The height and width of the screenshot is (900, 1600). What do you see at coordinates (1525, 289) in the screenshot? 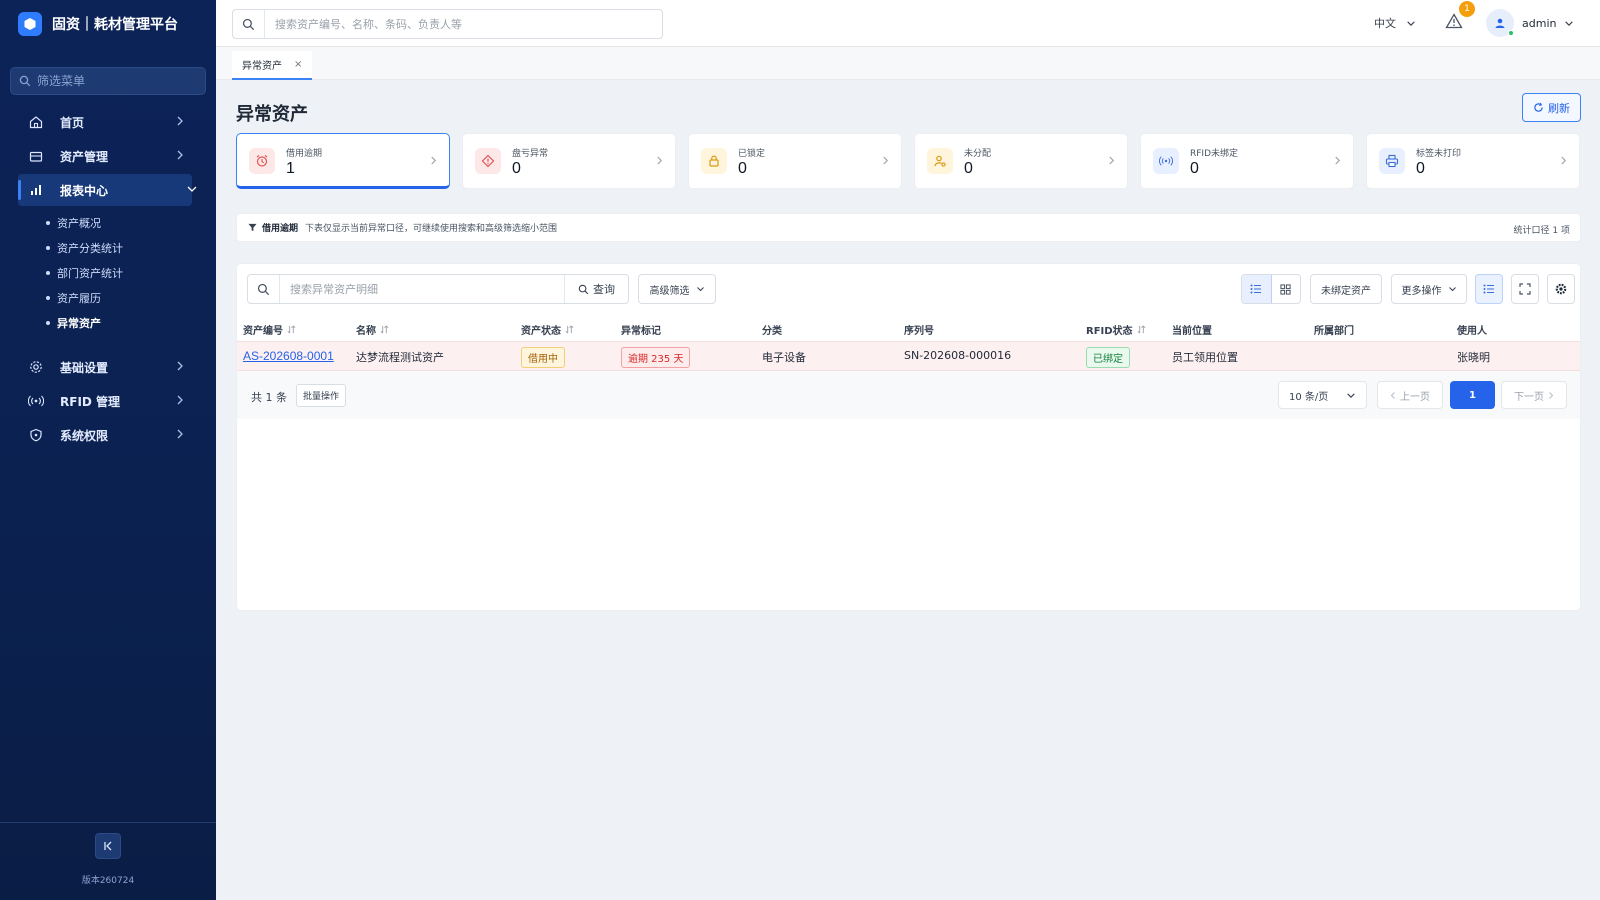
I see `fullscreen-button` at bounding box center [1525, 289].